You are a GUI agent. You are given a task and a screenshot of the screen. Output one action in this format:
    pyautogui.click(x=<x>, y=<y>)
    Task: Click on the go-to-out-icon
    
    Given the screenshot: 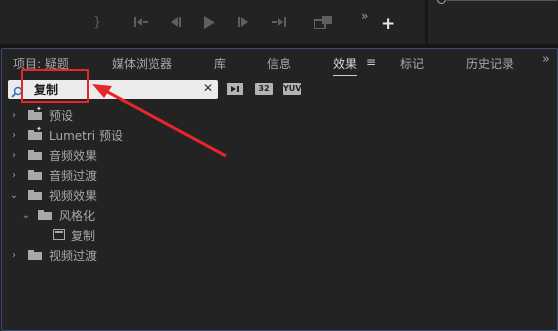 What is the action you would take?
    pyautogui.click(x=279, y=22)
    